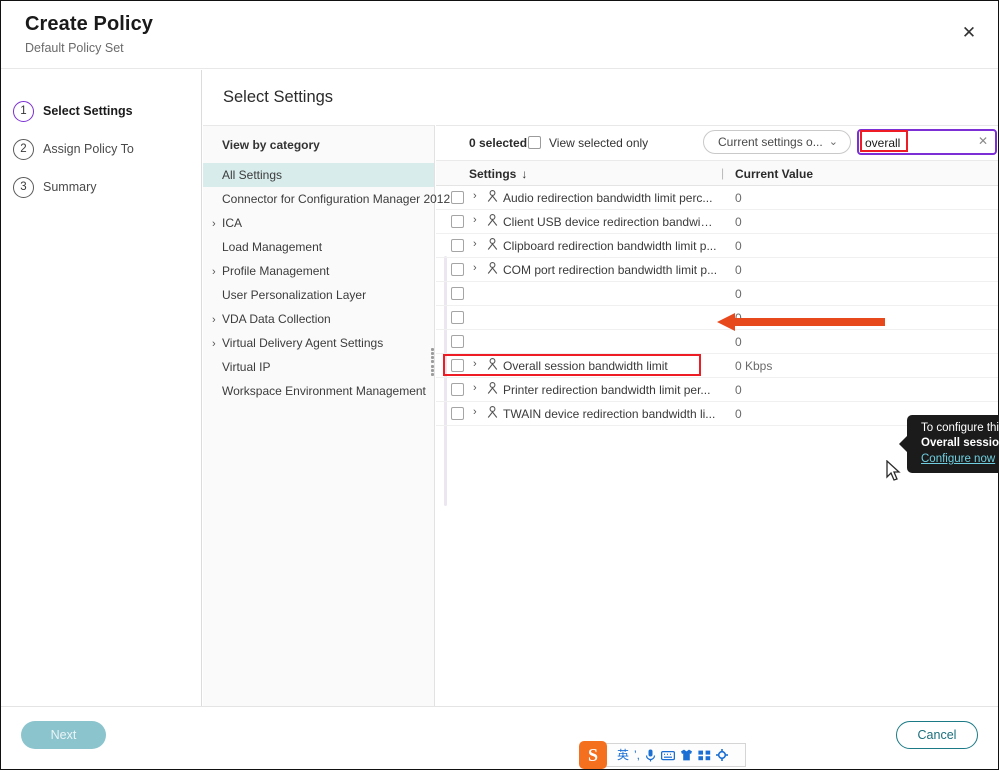  What do you see at coordinates (336, 199) in the screenshot?
I see `category-item-label: Connector for Configuration Manager 2012` at bounding box center [336, 199].